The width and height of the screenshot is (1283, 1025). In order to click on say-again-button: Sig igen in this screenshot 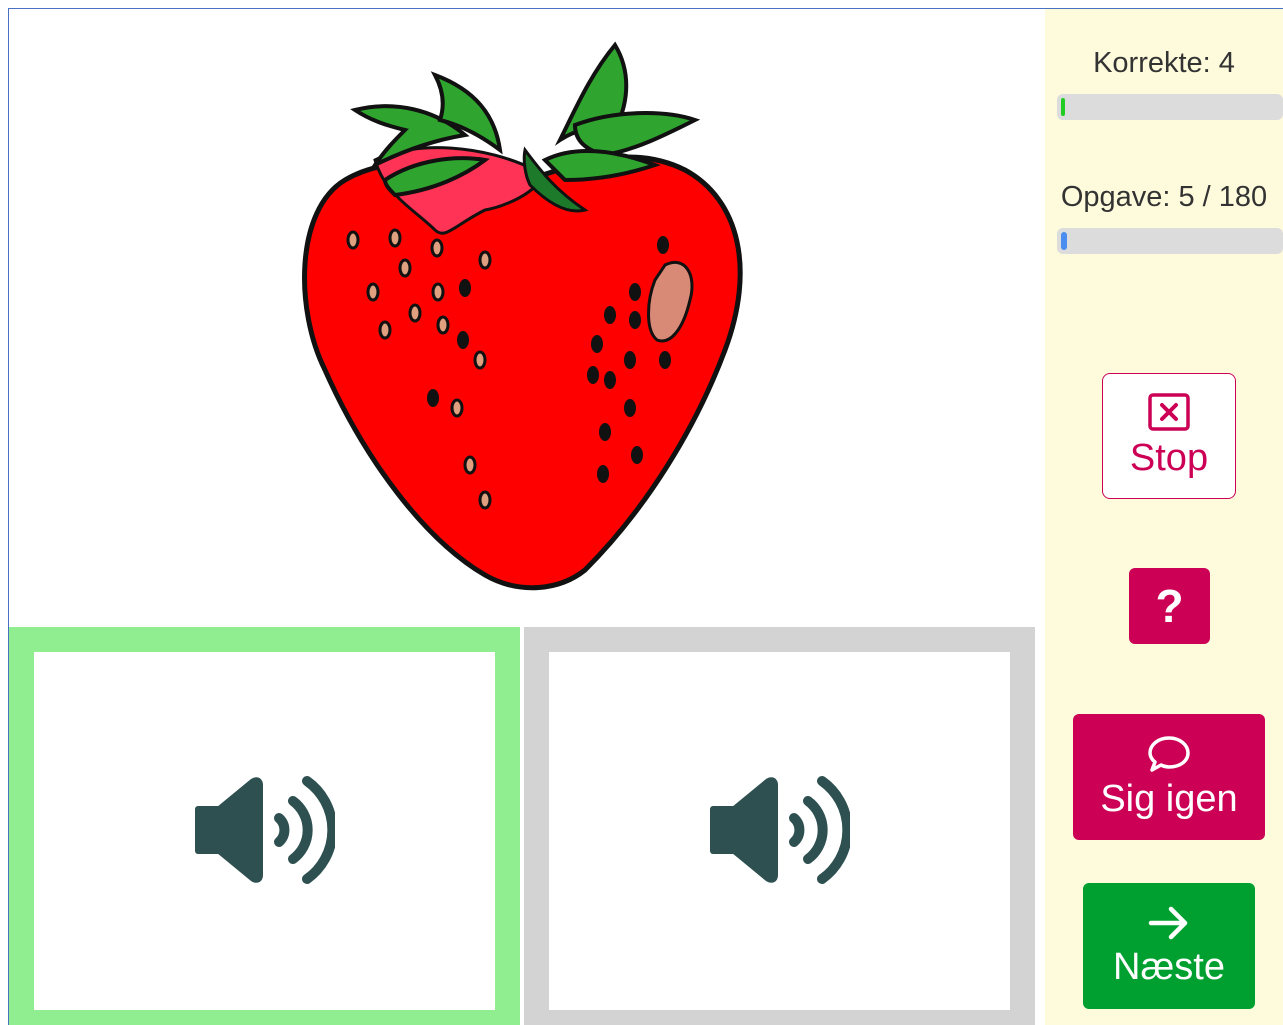, I will do `click(1169, 777)`.